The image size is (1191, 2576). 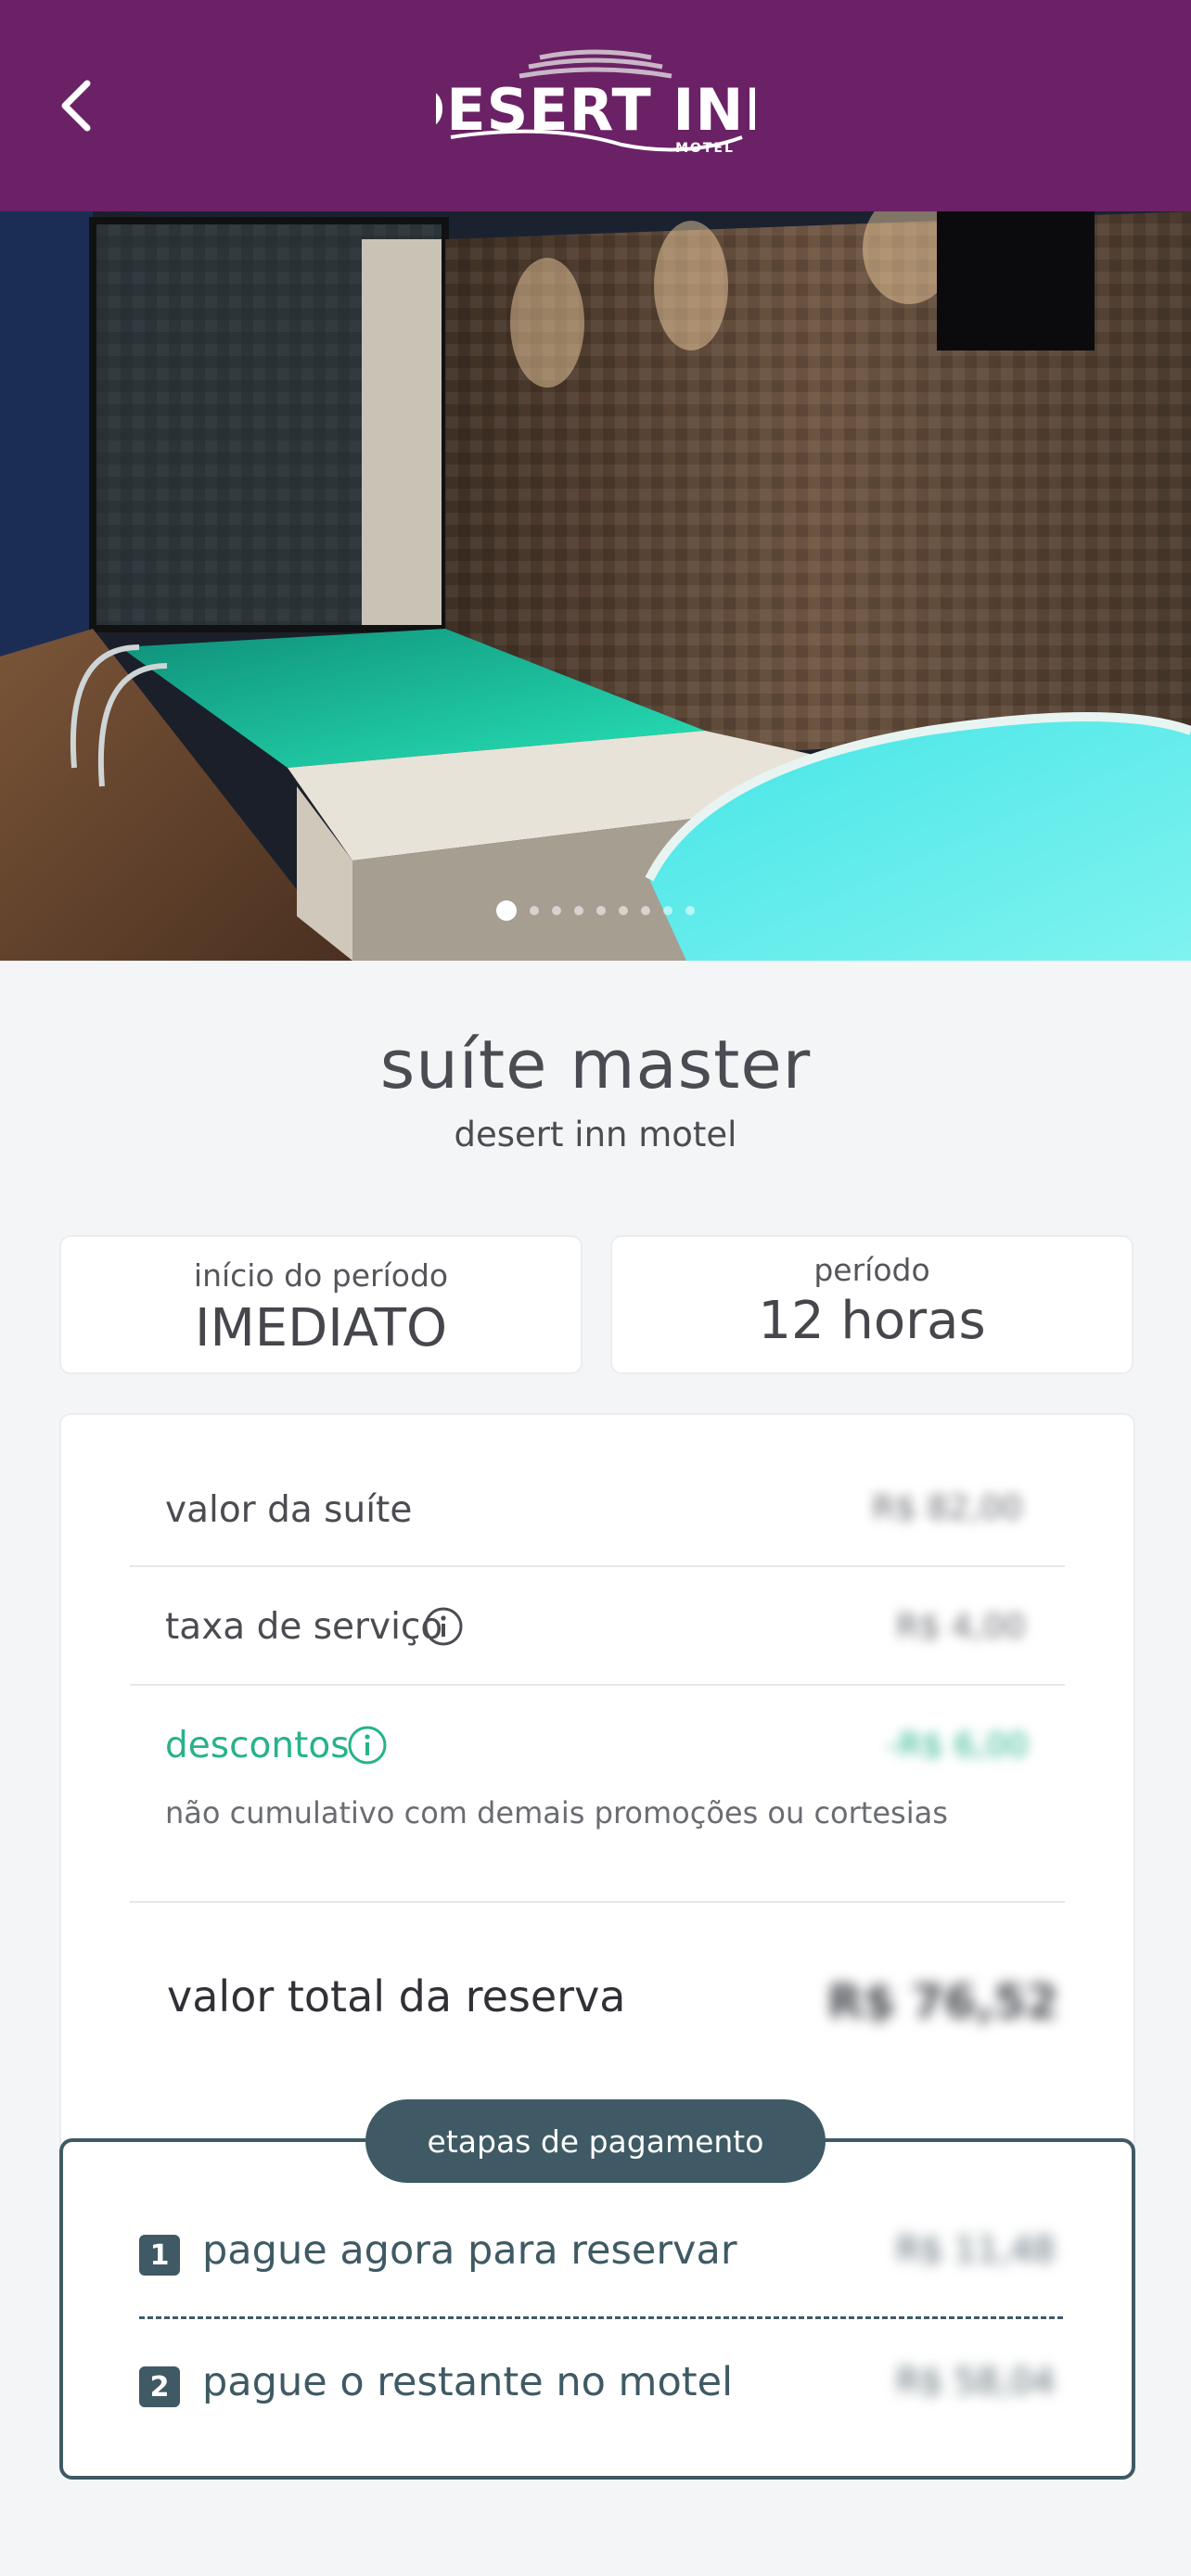 What do you see at coordinates (942, 2002) in the screenshot?
I see `total-amount: R$ 76,52` at bounding box center [942, 2002].